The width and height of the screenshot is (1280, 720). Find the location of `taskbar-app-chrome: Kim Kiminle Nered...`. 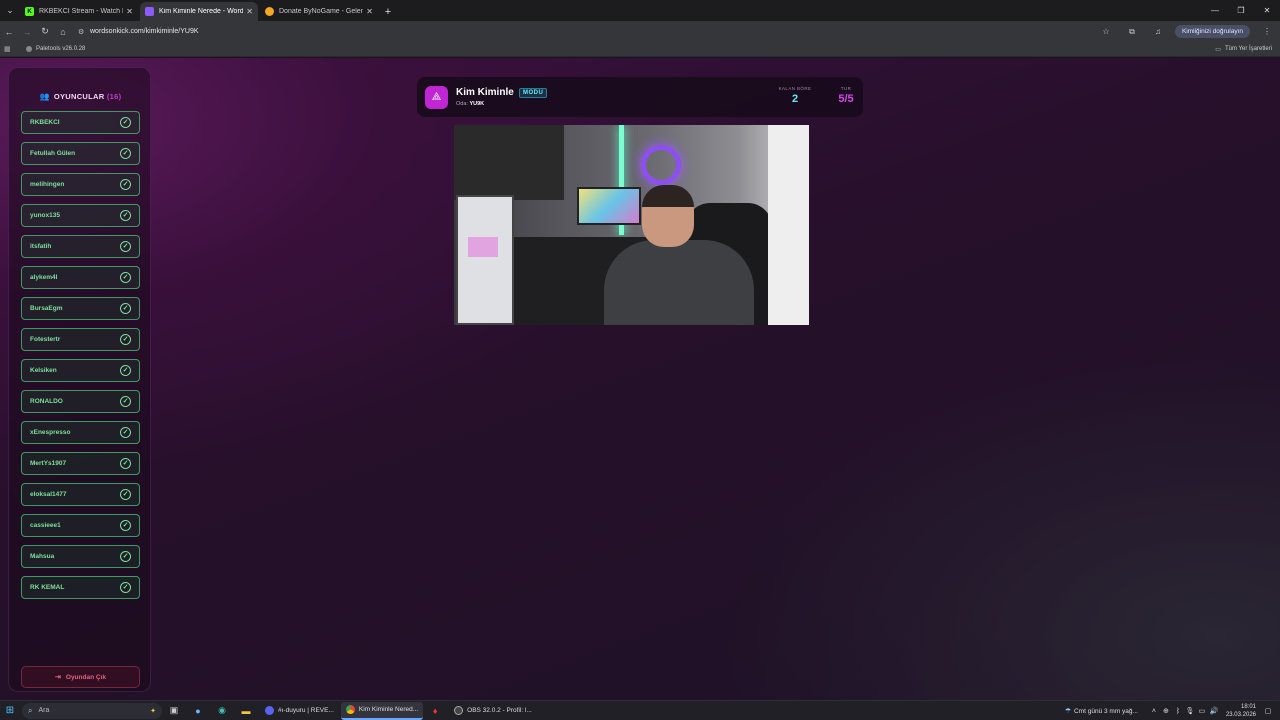

taskbar-app-chrome: Kim Kiminle Nered... is located at coordinates (382, 710).